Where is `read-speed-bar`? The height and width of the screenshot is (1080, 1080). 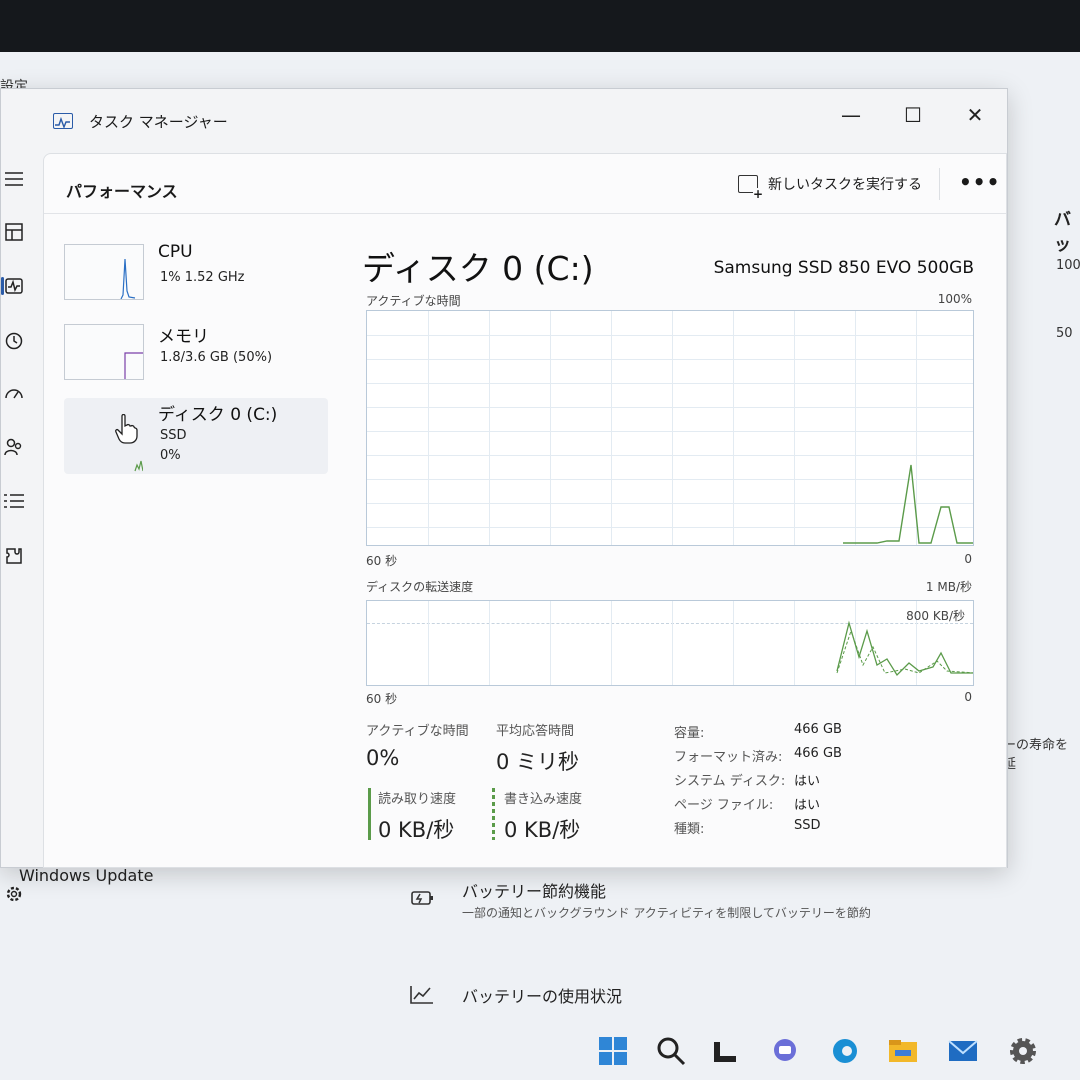
read-speed-bar is located at coordinates (369, 814).